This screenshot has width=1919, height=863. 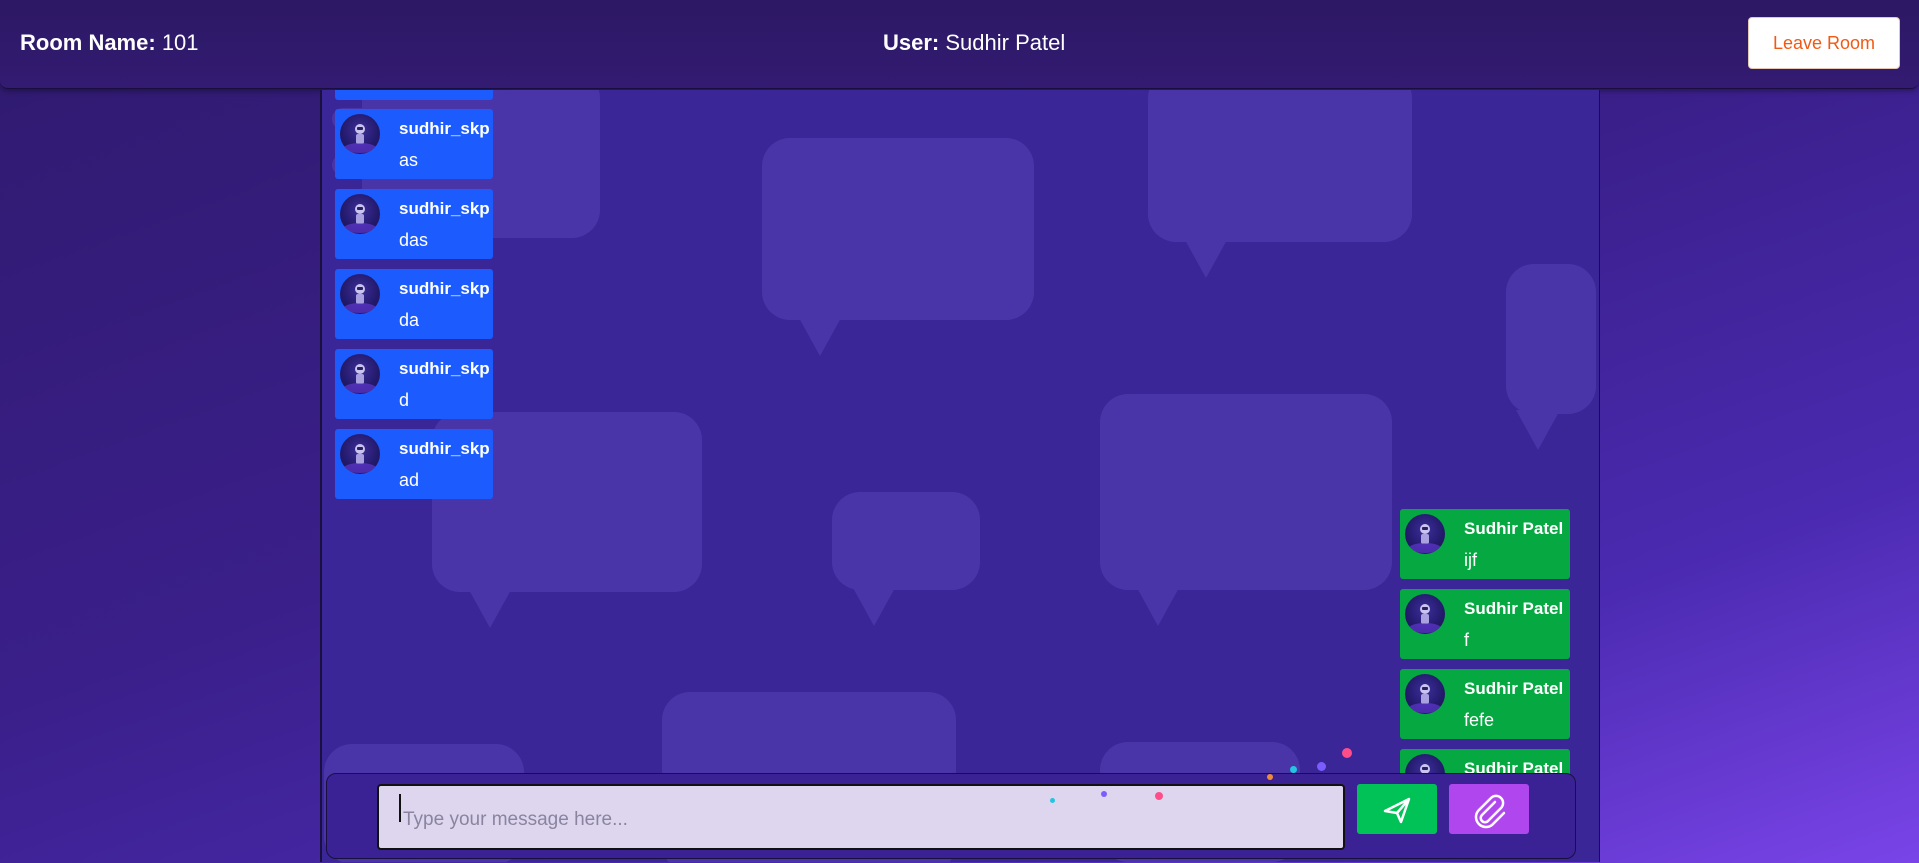 I want to click on room-name: Room Name: 101, so click(x=109, y=43).